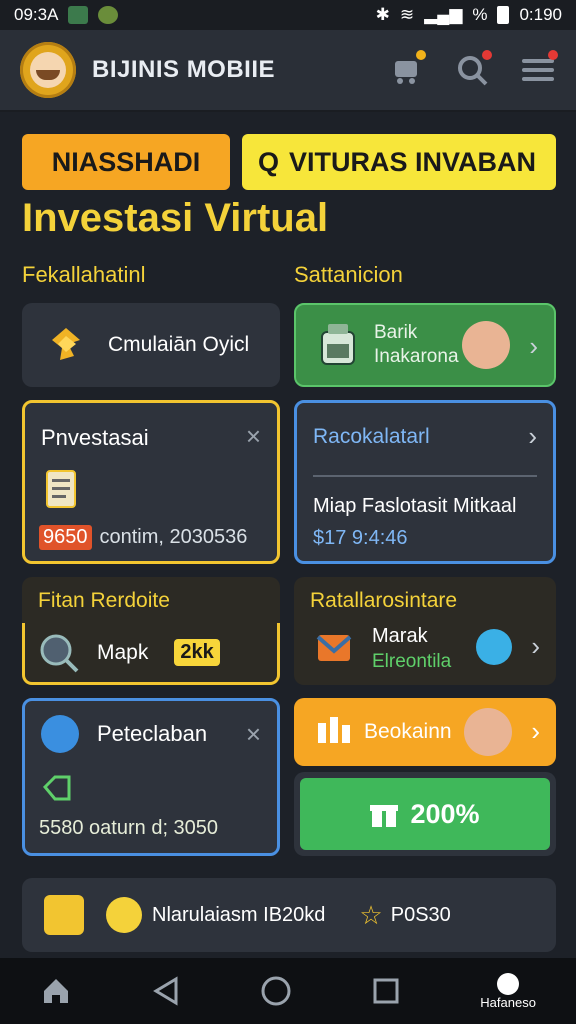 The width and height of the screenshot is (576, 1024). I want to click on bank-card: Barik Inakarona ›, so click(425, 345).